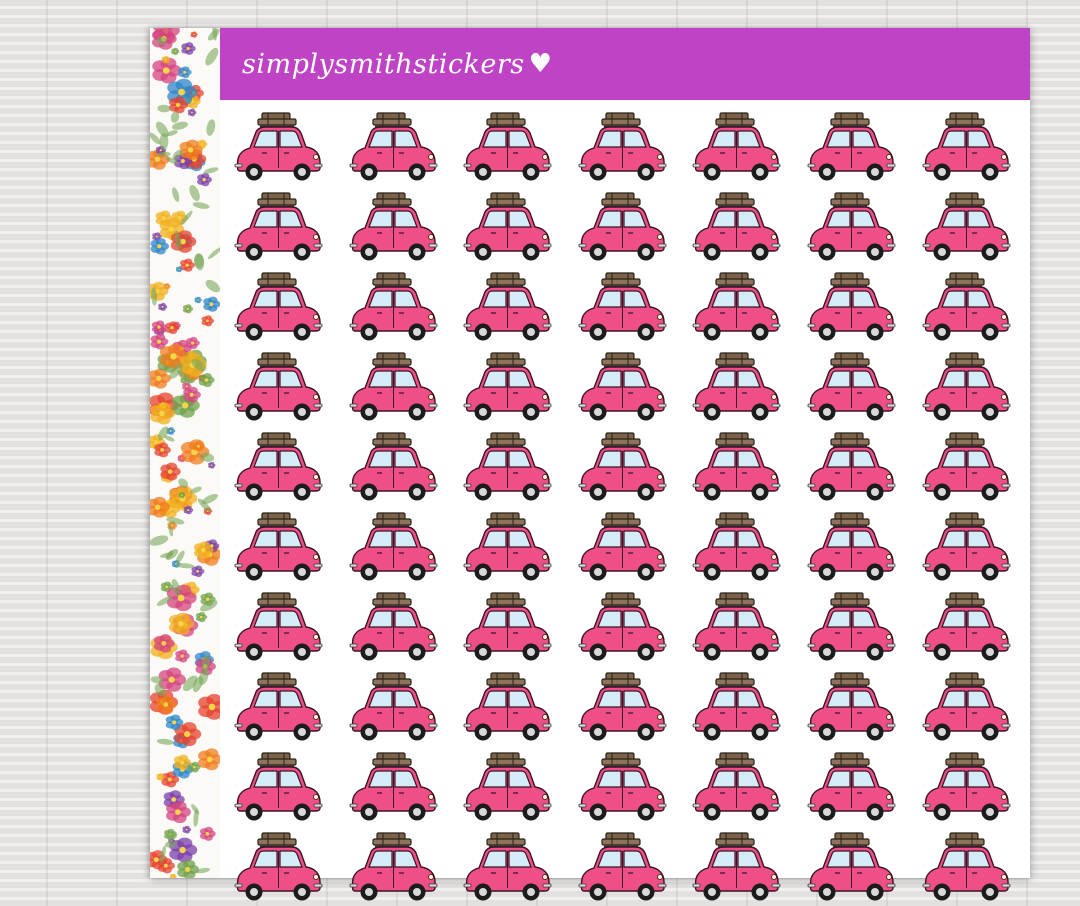 Image resolution: width=1080 pixels, height=906 pixels. What do you see at coordinates (625, 64) in the screenshot?
I see `header-banner: simplysmithstickers ♥` at bounding box center [625, 64].